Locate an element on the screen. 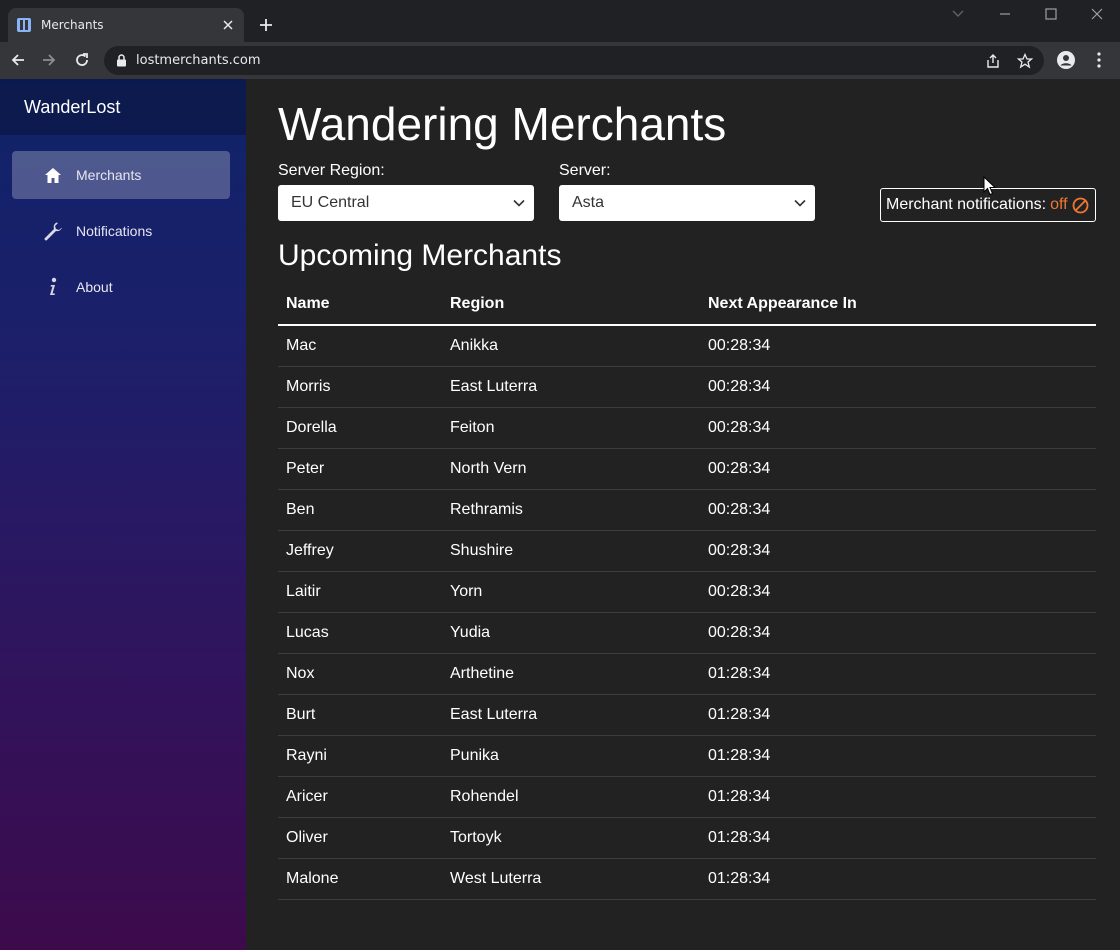 Image resolution: width=1120 pixels, height=950 pixels. merchant-region: Tortoyk is located at coordinates (571, 838).